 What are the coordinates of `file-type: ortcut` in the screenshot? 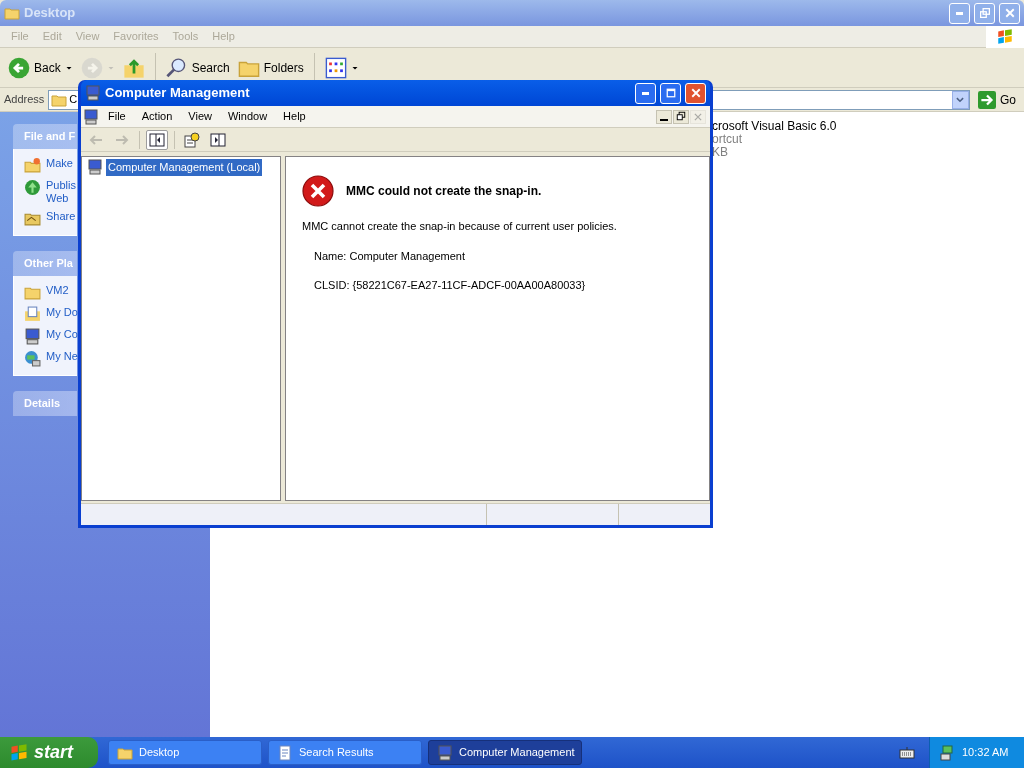 It's located at (727, 139).